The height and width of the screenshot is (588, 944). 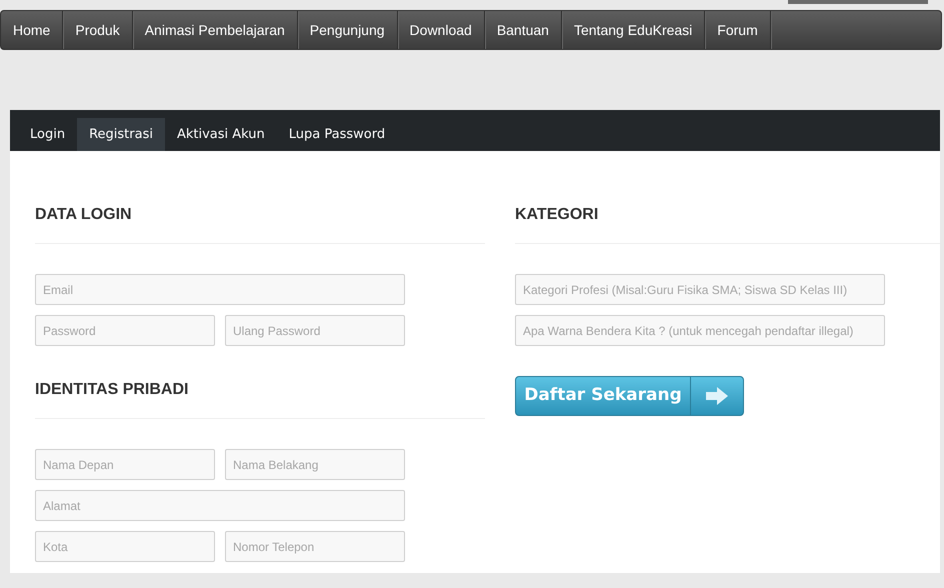 What do you see at coordinates (315, 330) in the screenshot?
I see `input-field: Ulang Password` at bounding box center [315, 330].